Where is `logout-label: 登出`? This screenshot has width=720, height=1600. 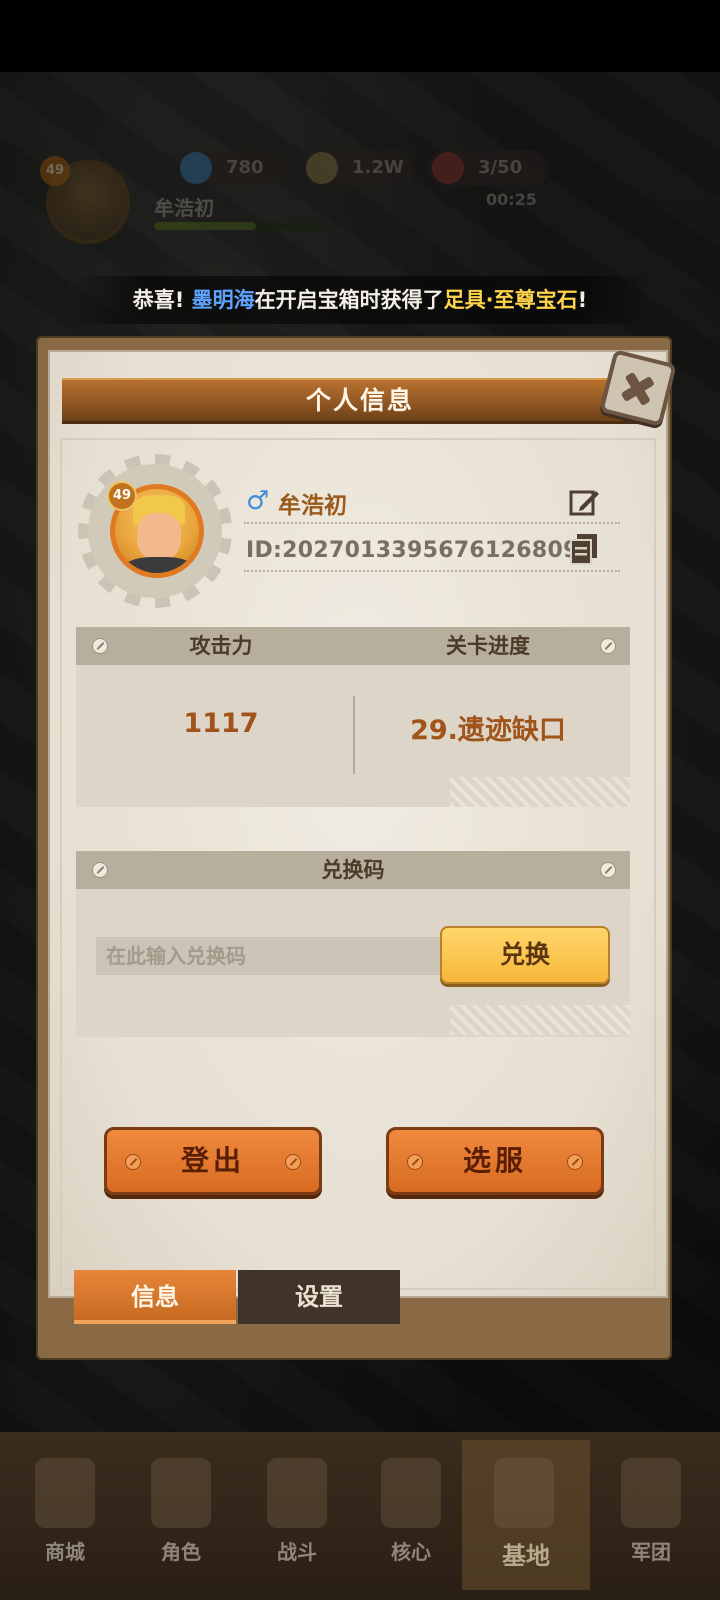
logout-label: 登出 is located at coordinates (212, 1160).